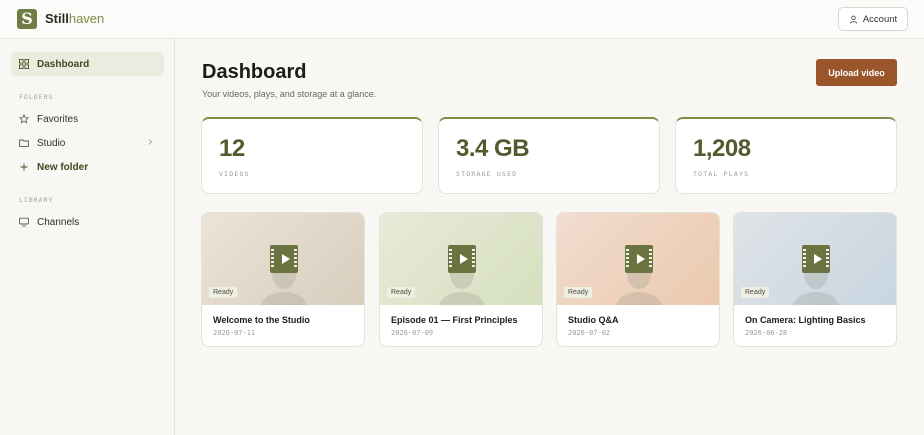  What do you see at coordinates (58, 119) in the screenshot?
I see `sidebar-item-label: Favorites` at bounding box center [58, 119].